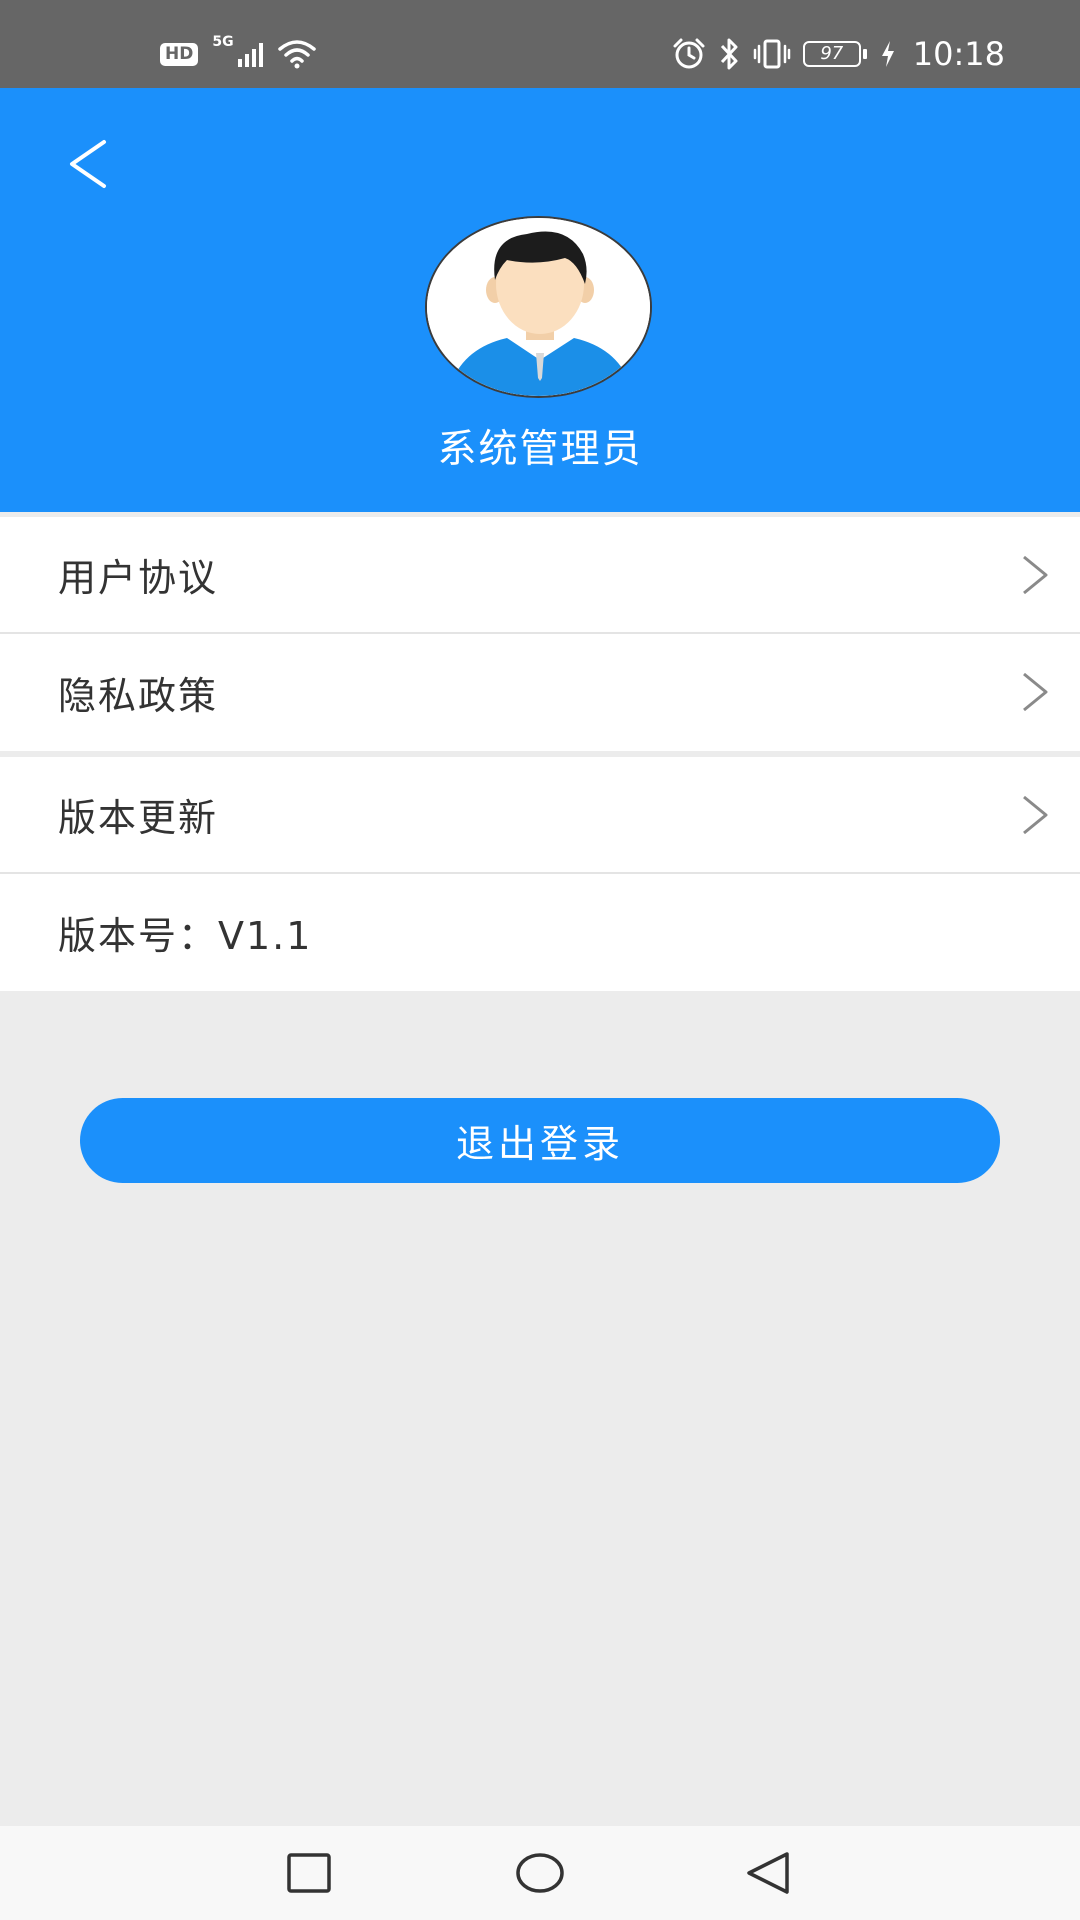 The height and width of the screenshot is (1920, 1080). What do you see at coordinates (540, 44) in the screenshot?
I see `status-bar: HD 5G 97 10:18` at bounding box center [540, 44].